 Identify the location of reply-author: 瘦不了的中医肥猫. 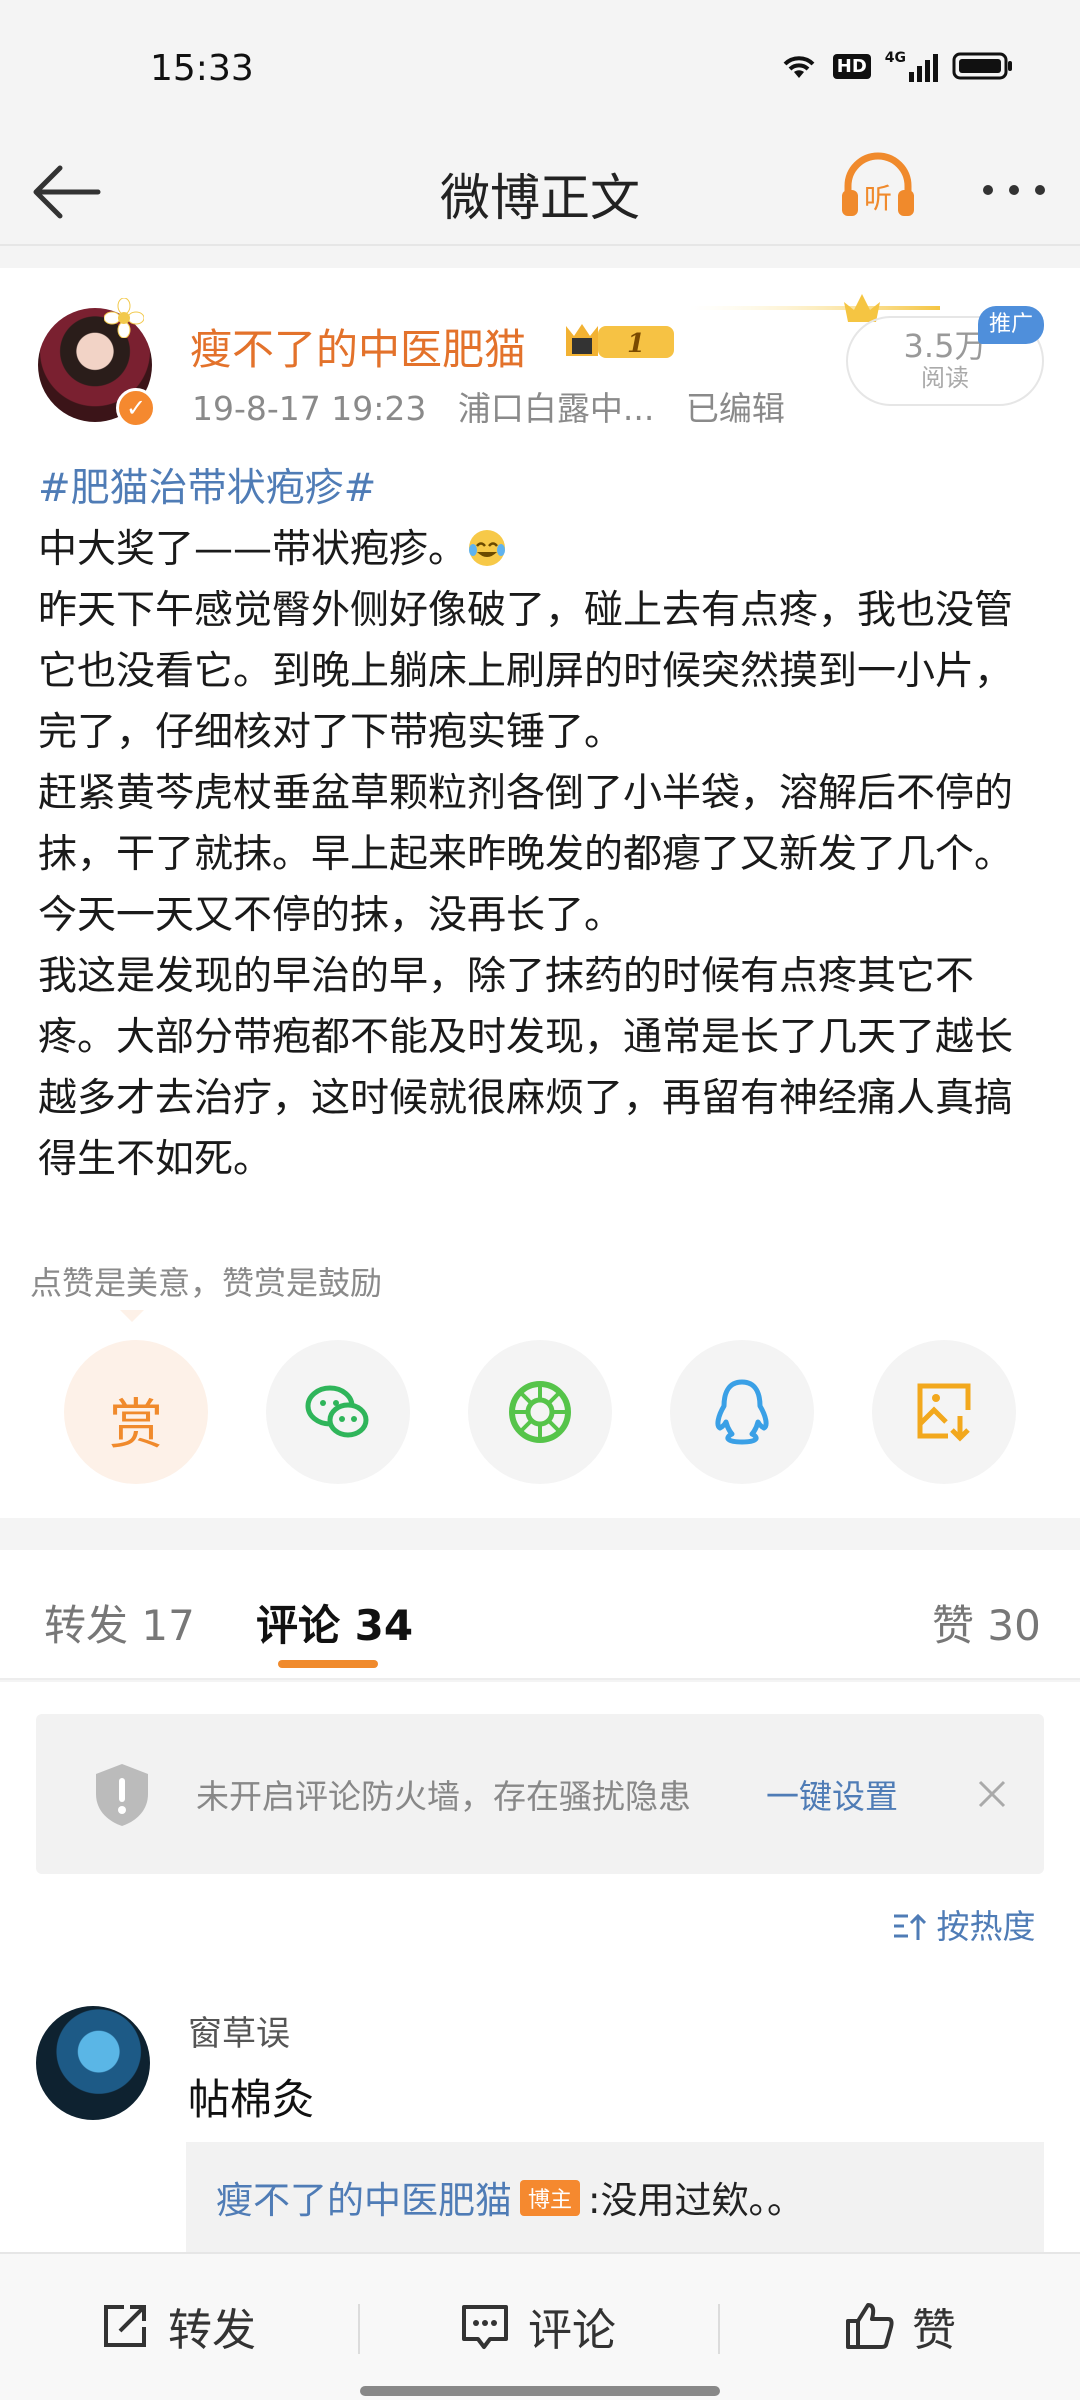
(364, 2200).